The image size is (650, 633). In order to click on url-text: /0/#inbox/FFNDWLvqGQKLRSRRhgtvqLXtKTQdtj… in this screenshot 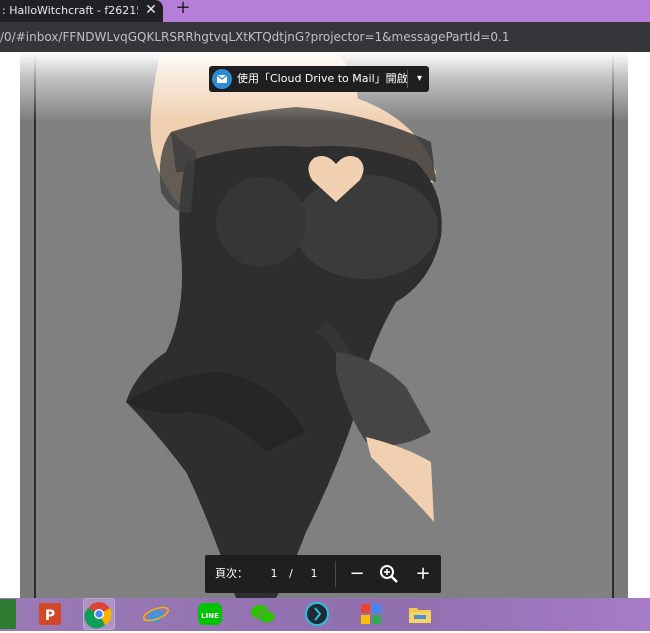, I will do `click(254, 37)`.